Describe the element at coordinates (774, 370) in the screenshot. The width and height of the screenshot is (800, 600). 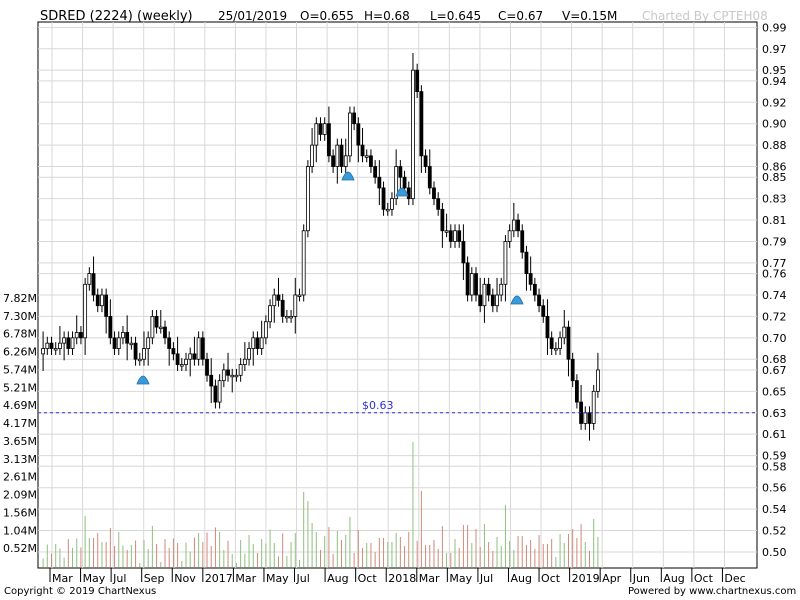
I see `price-tick-label: 0.67` at that location.